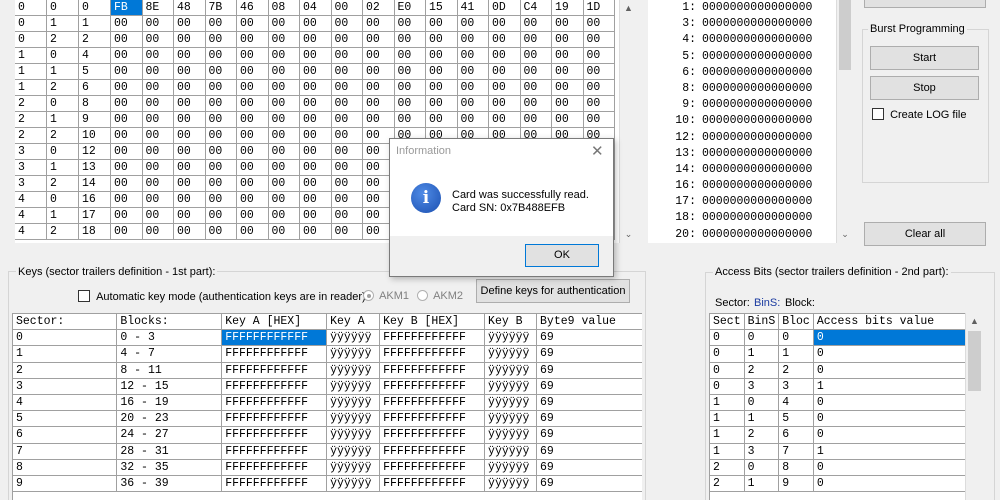 This screenshot has height=500, width=1000. What do you see at coordinates (762, 370) in the screenshot?
I see `access-cell: 2` at bounding box center [762, 370].